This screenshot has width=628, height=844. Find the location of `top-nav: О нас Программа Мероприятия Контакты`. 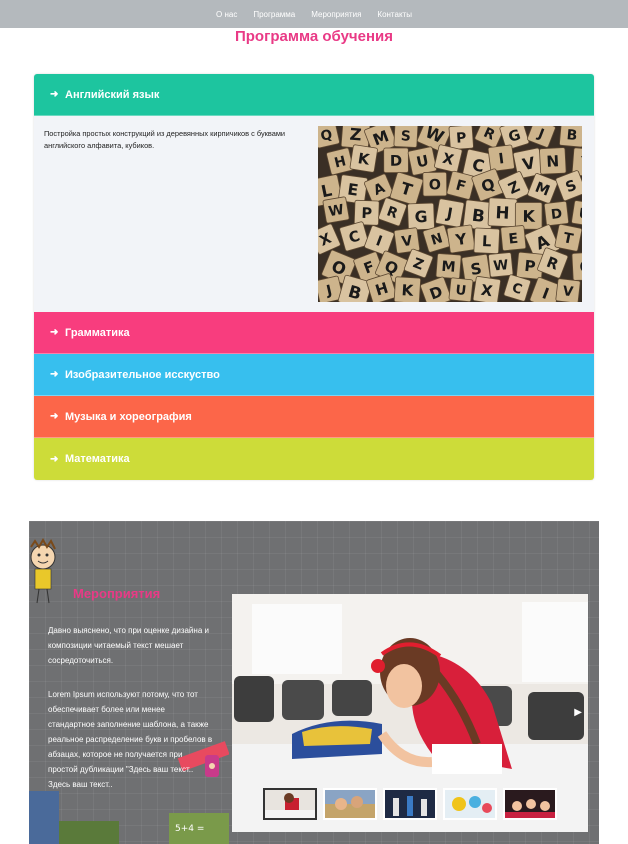

top-nav: О нас Программа Мероприятия Контакты is located at coordinates (314, 14).